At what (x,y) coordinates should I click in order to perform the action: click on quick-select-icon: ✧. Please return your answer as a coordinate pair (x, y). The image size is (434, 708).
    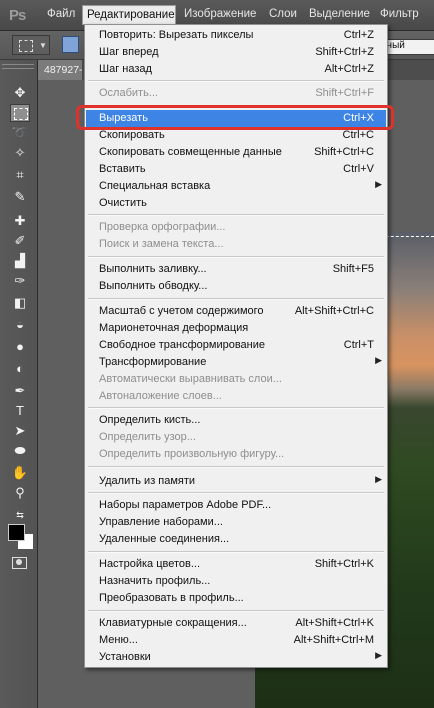
    Looking at the image, I should click on (20, 153).